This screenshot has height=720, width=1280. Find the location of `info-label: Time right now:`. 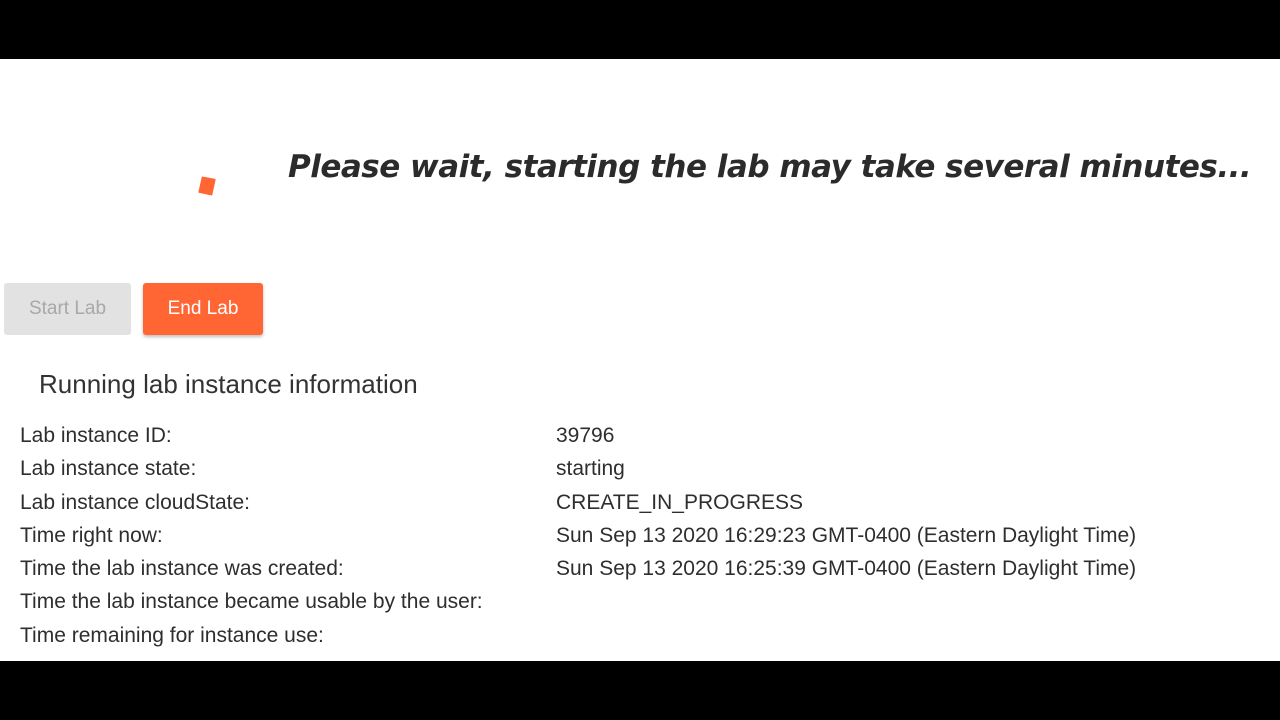

info-label: Time right now: is located at coordinates (91, 535).